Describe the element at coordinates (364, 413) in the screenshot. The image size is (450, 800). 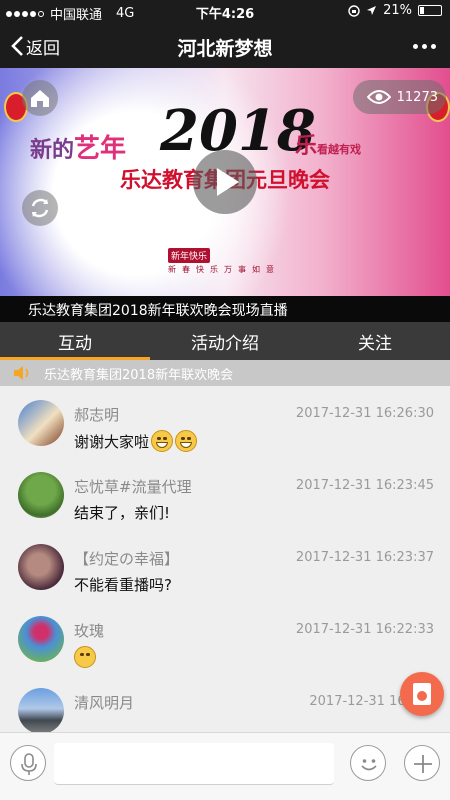
I see `comment-time: 2017-12-31 16:26:30` at that location.